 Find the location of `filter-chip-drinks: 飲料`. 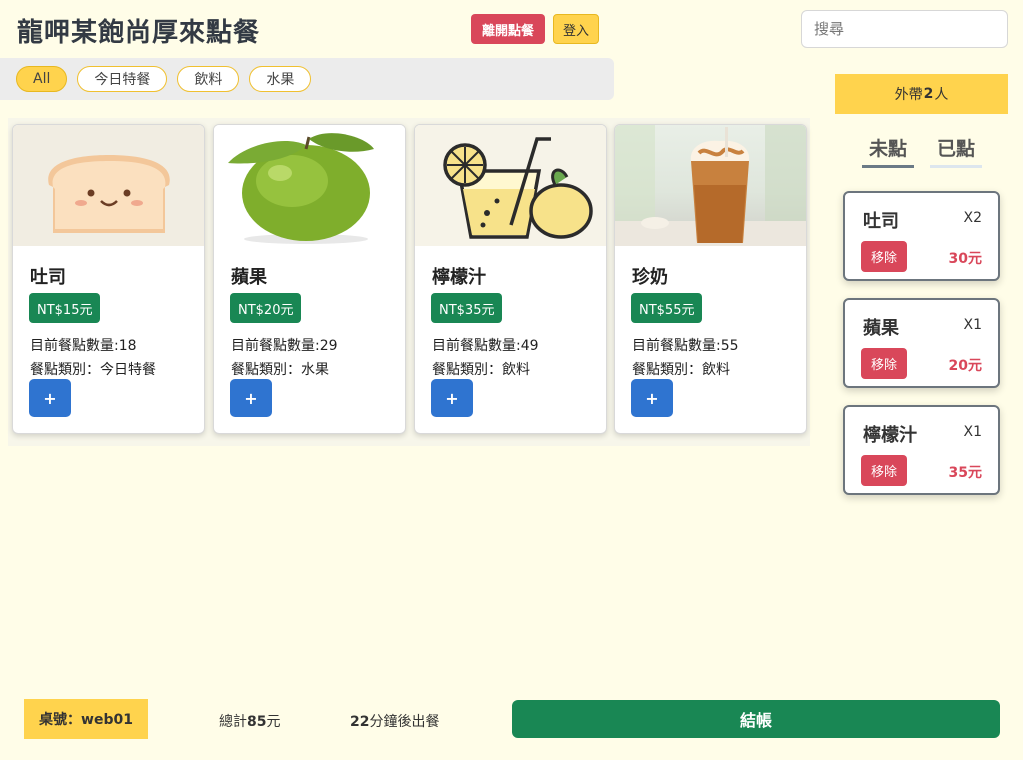

filter-chip-drinks: 飲料 is located at coordinates (208, 79).